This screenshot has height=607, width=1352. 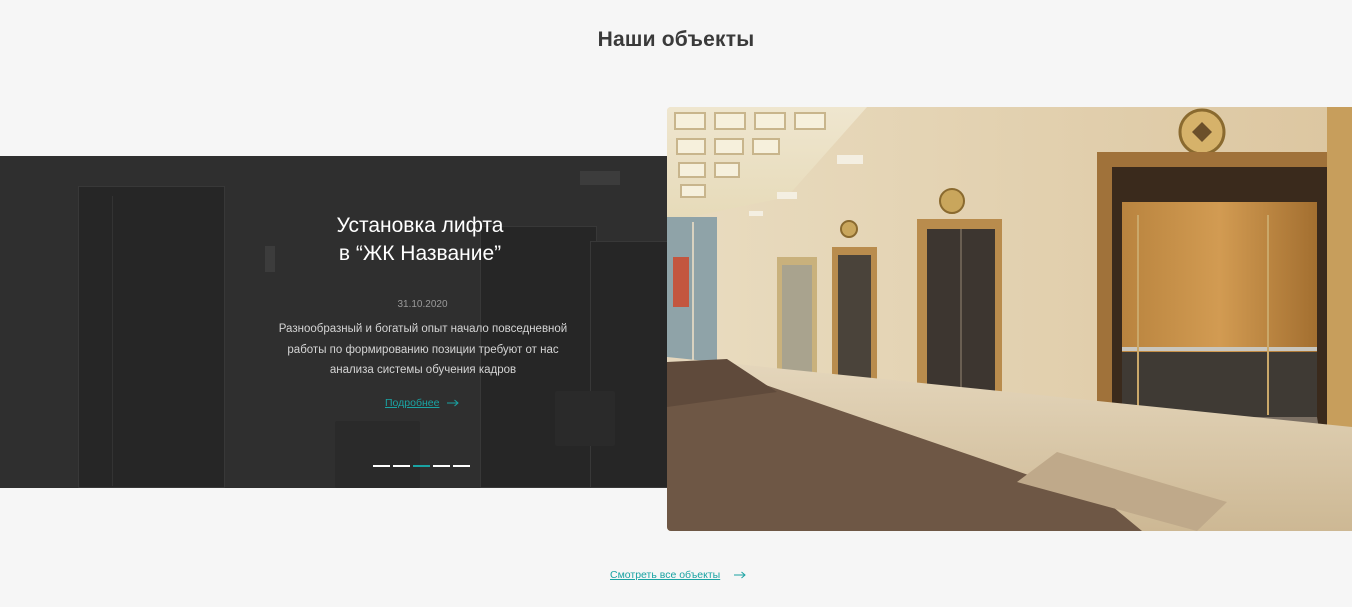 What do you see at coordinates (676, 39) in the screenshot?
I see `section-title: Наши объекты` at bounding box center [676, 39].